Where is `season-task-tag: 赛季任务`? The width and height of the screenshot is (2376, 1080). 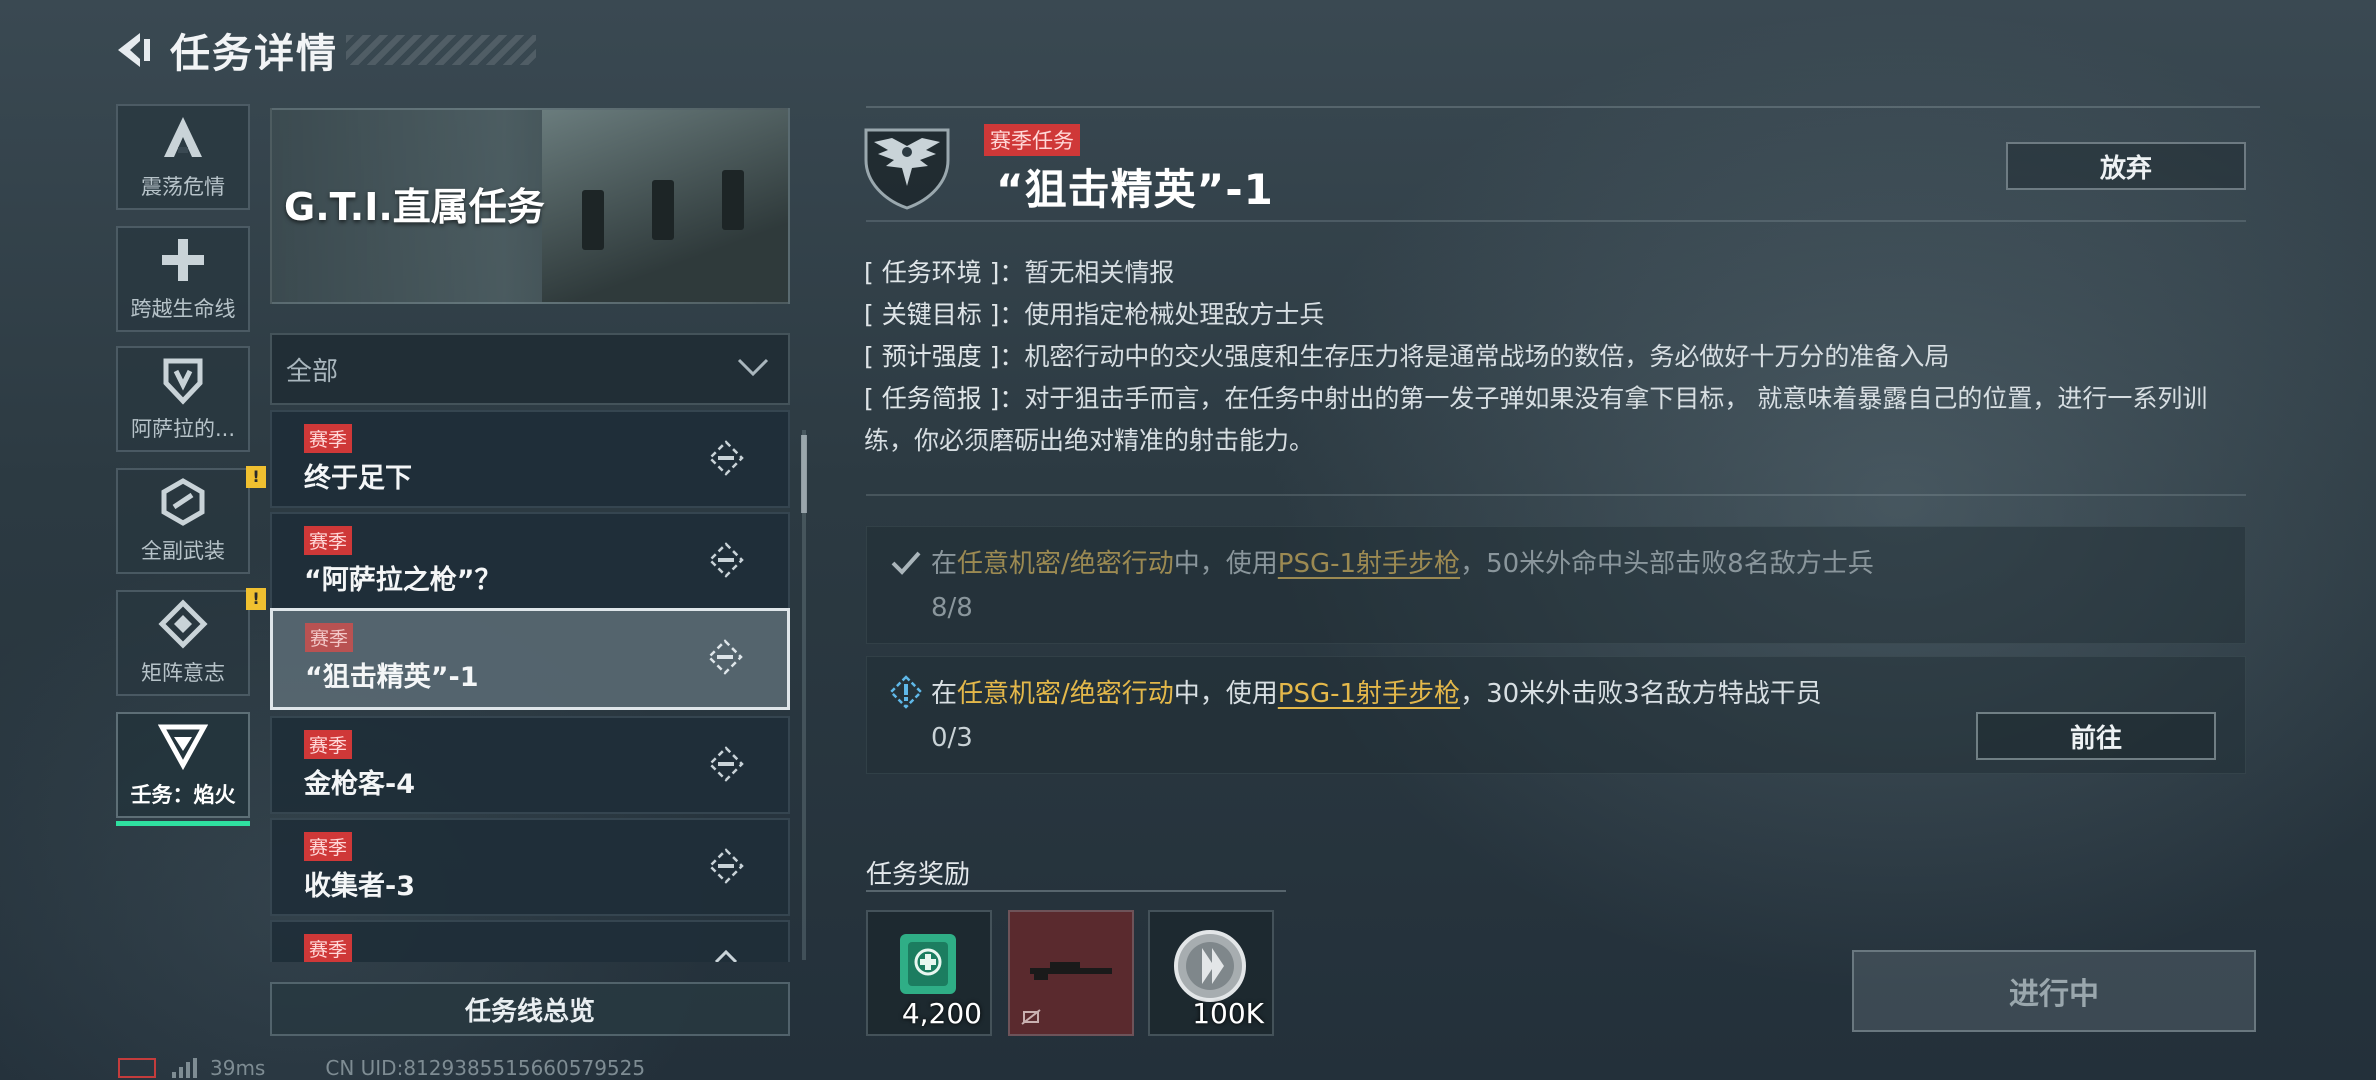 season-task-tag: 赛季任务 is located at coordinates (1032, 140).